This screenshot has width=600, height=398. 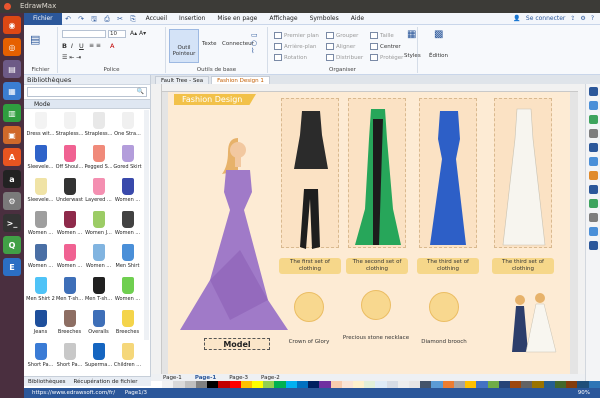 I want to click on status-url: https://www.edrawsoft.com/fr/, so click(x=73, y=393).